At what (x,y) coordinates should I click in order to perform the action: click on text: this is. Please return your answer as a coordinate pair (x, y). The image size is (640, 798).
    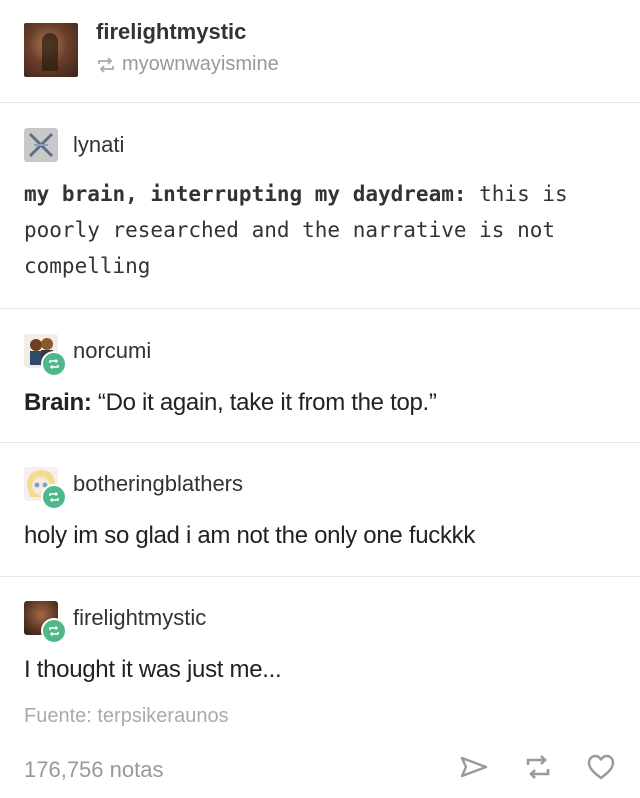
    Looking at the image, I should click on (517, 194).